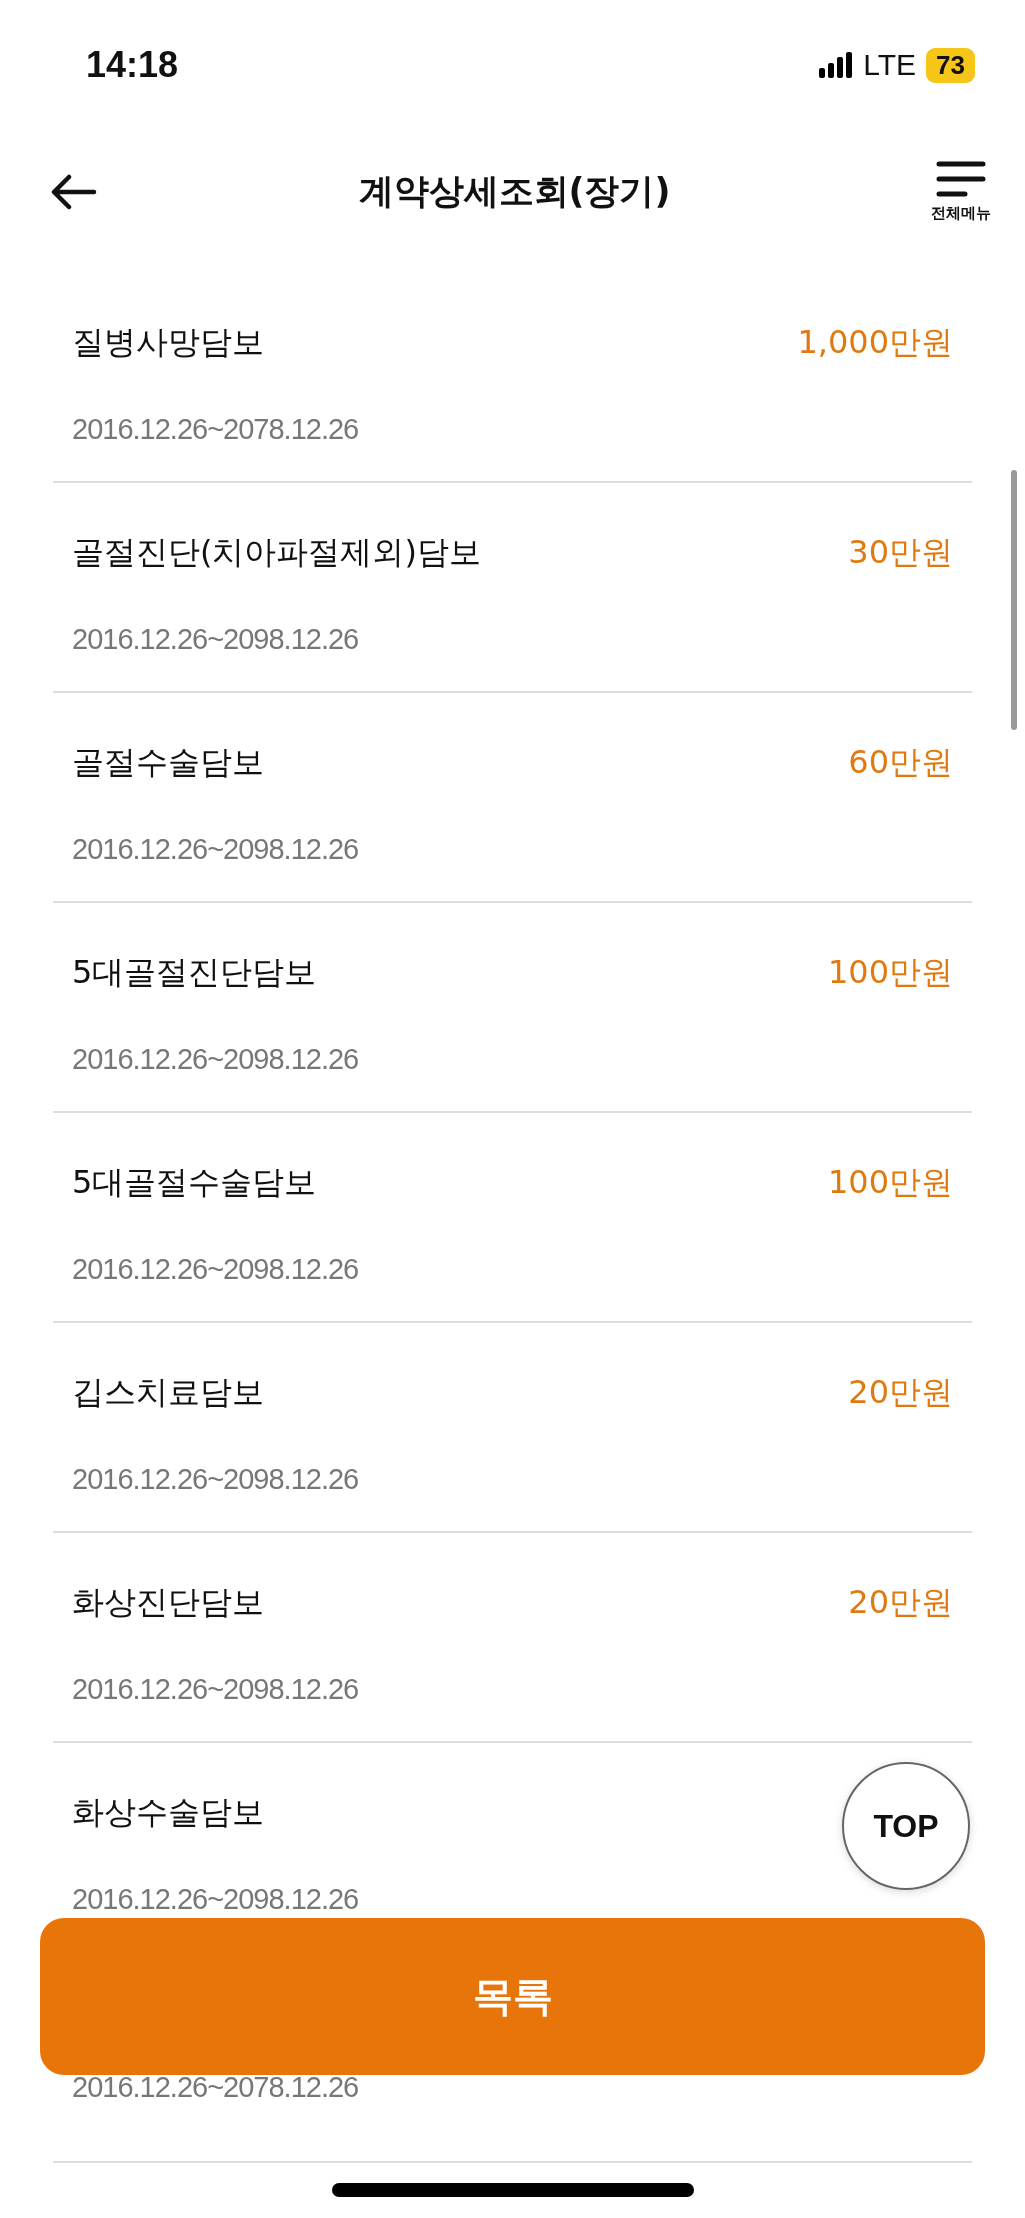  I want to click on coverage-name: 화상수술담보, so click(168, 1812).